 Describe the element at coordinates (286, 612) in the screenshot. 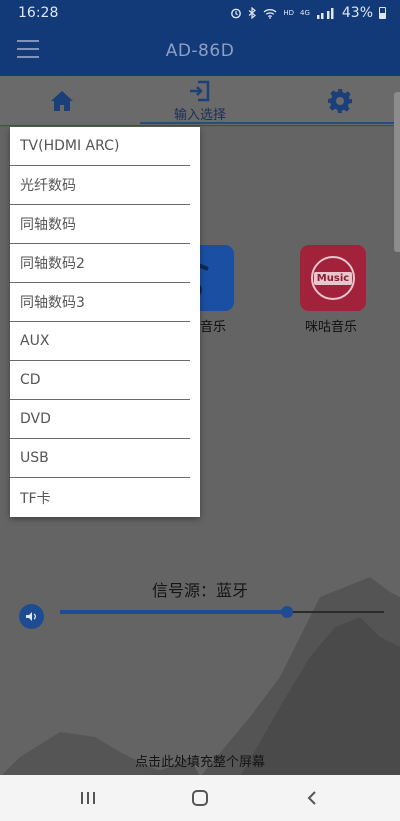

I see `volume-slider-knob` at that location.